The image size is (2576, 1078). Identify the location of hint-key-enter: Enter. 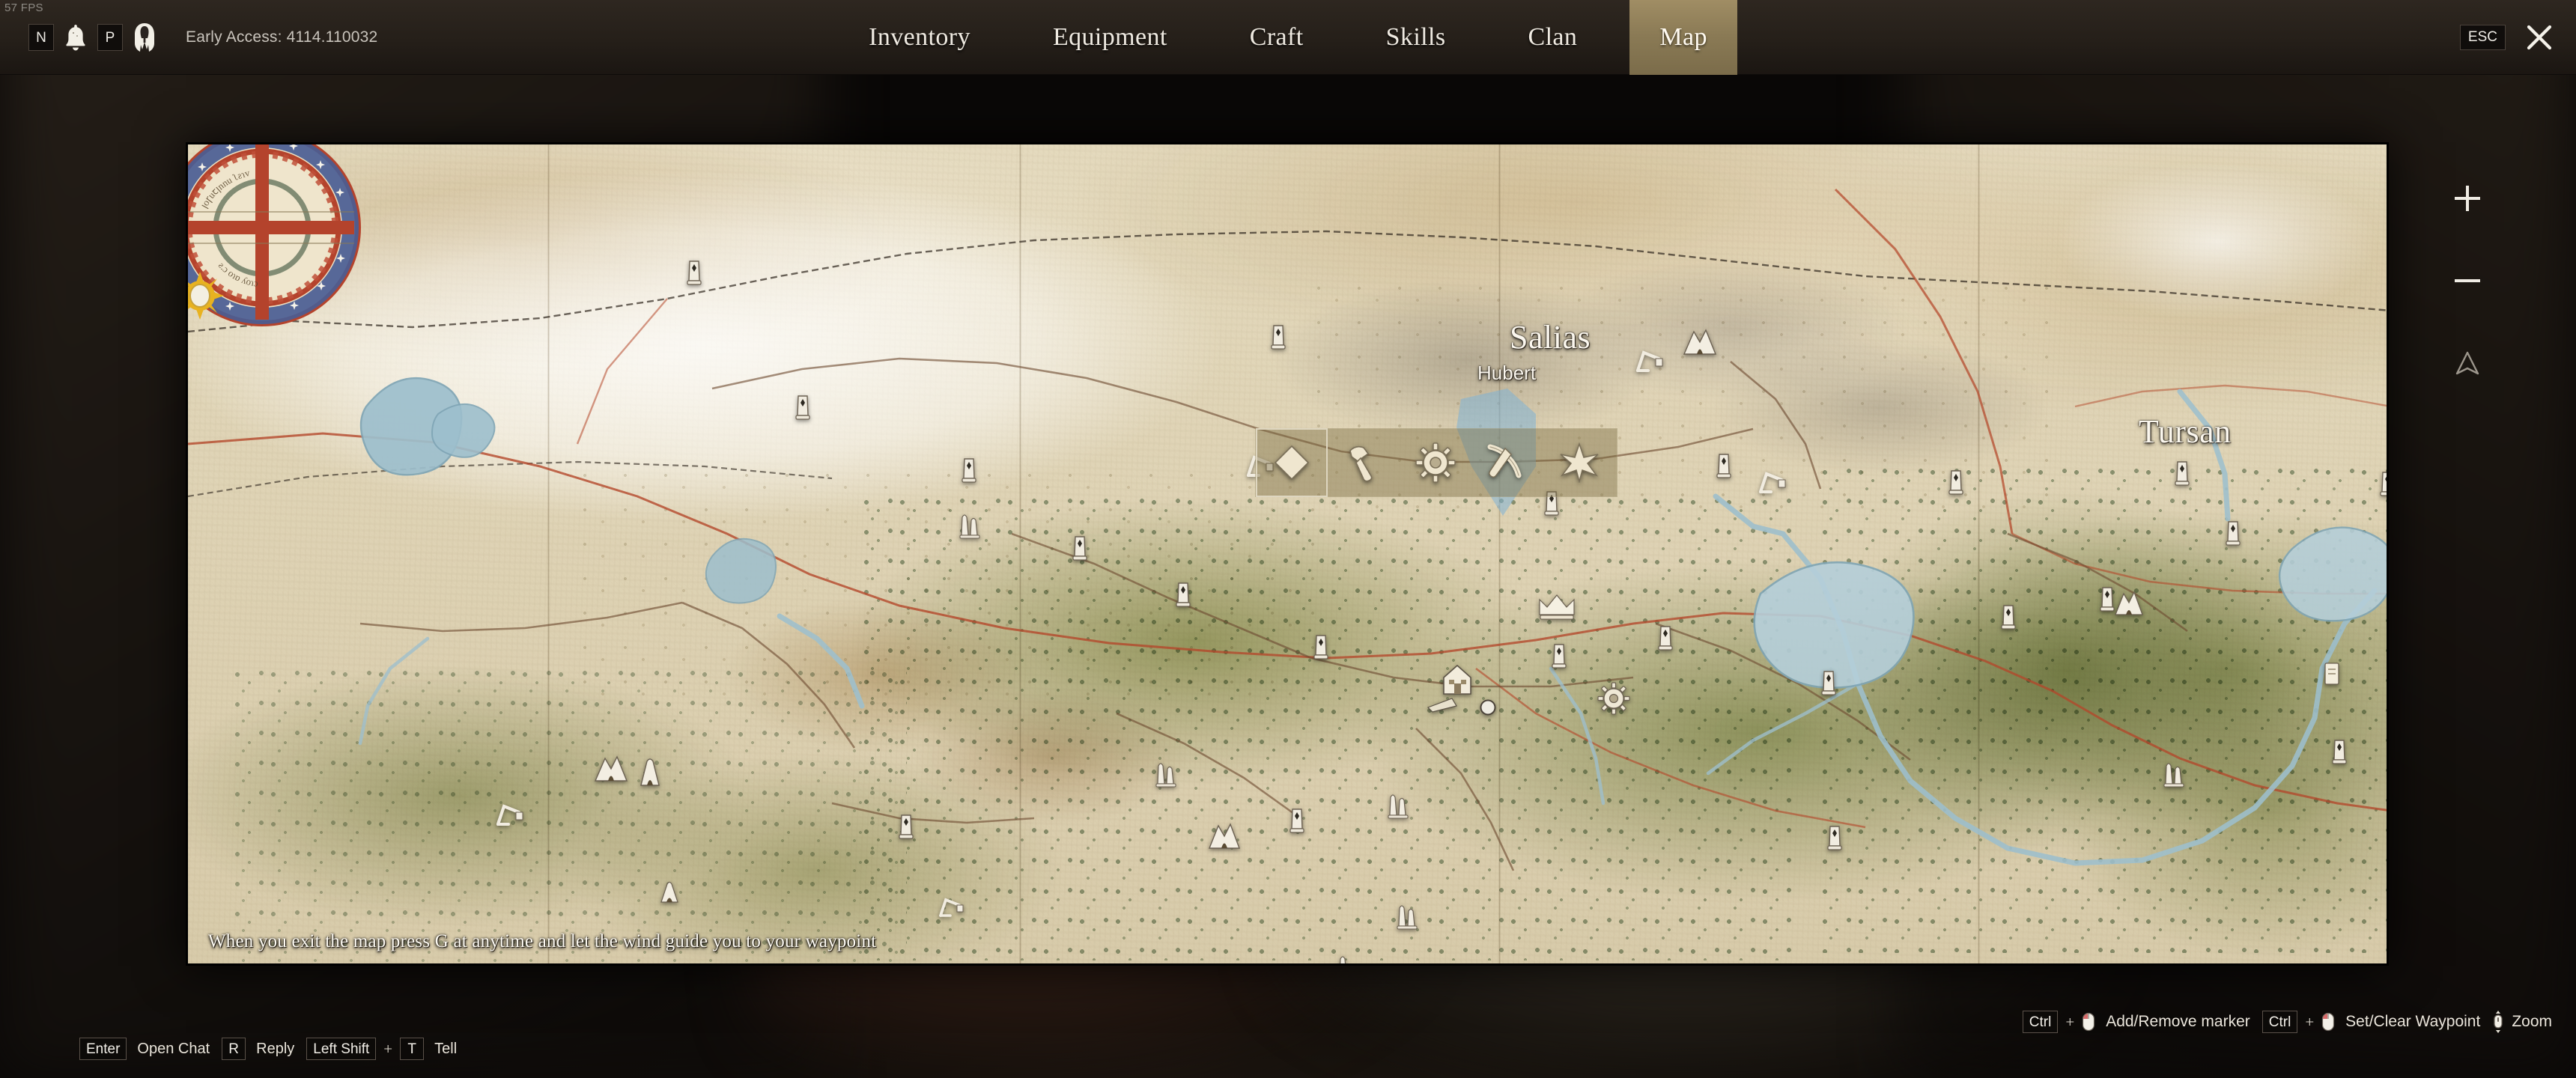
(103, 1049).